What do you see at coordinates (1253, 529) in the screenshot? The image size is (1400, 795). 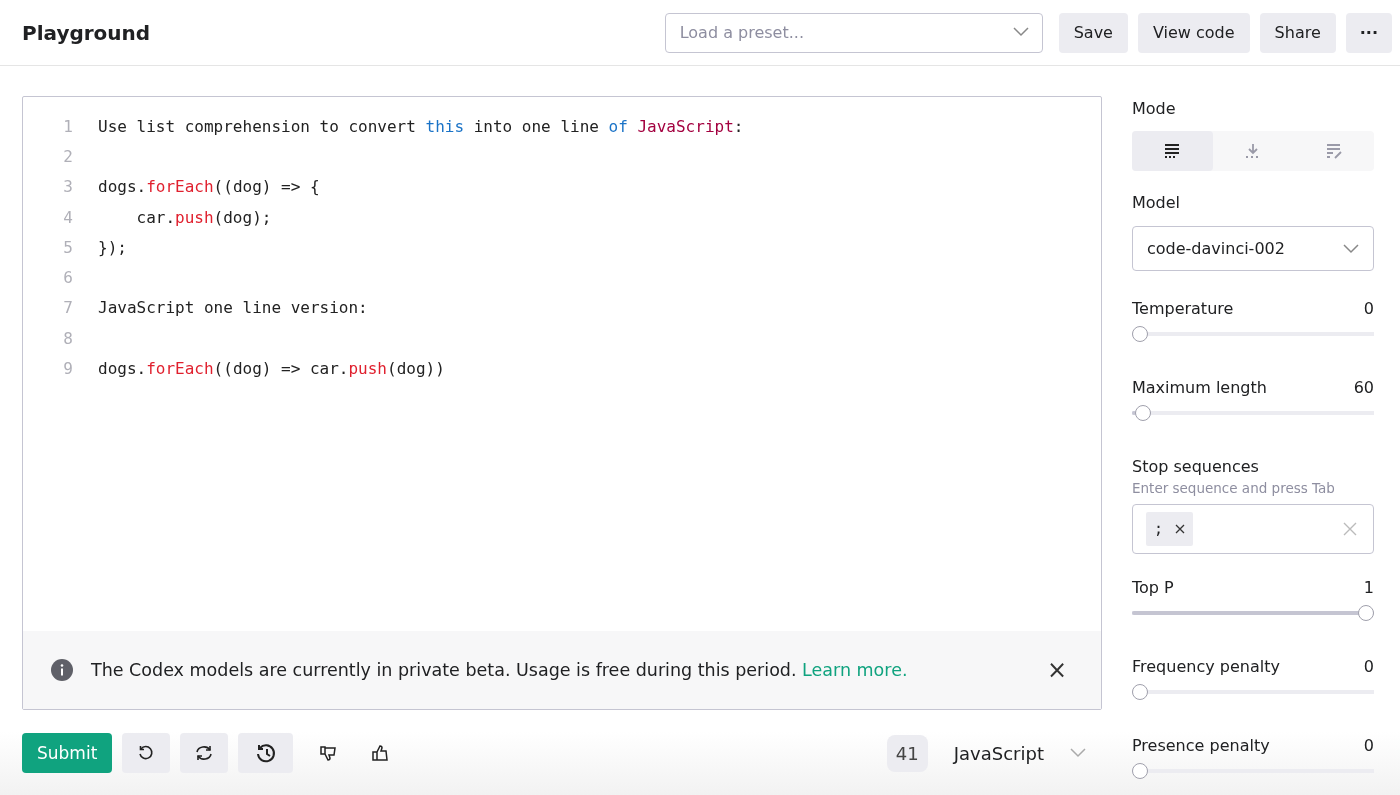 I see `stop-sequences-field: ;` at bounding box center [1253, 529].